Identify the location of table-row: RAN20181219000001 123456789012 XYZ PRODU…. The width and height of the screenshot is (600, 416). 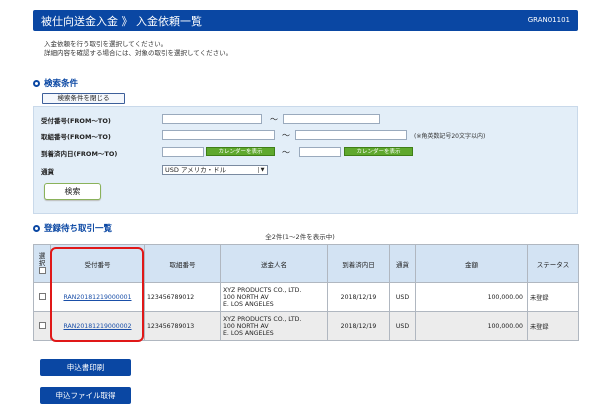
(306, 297).